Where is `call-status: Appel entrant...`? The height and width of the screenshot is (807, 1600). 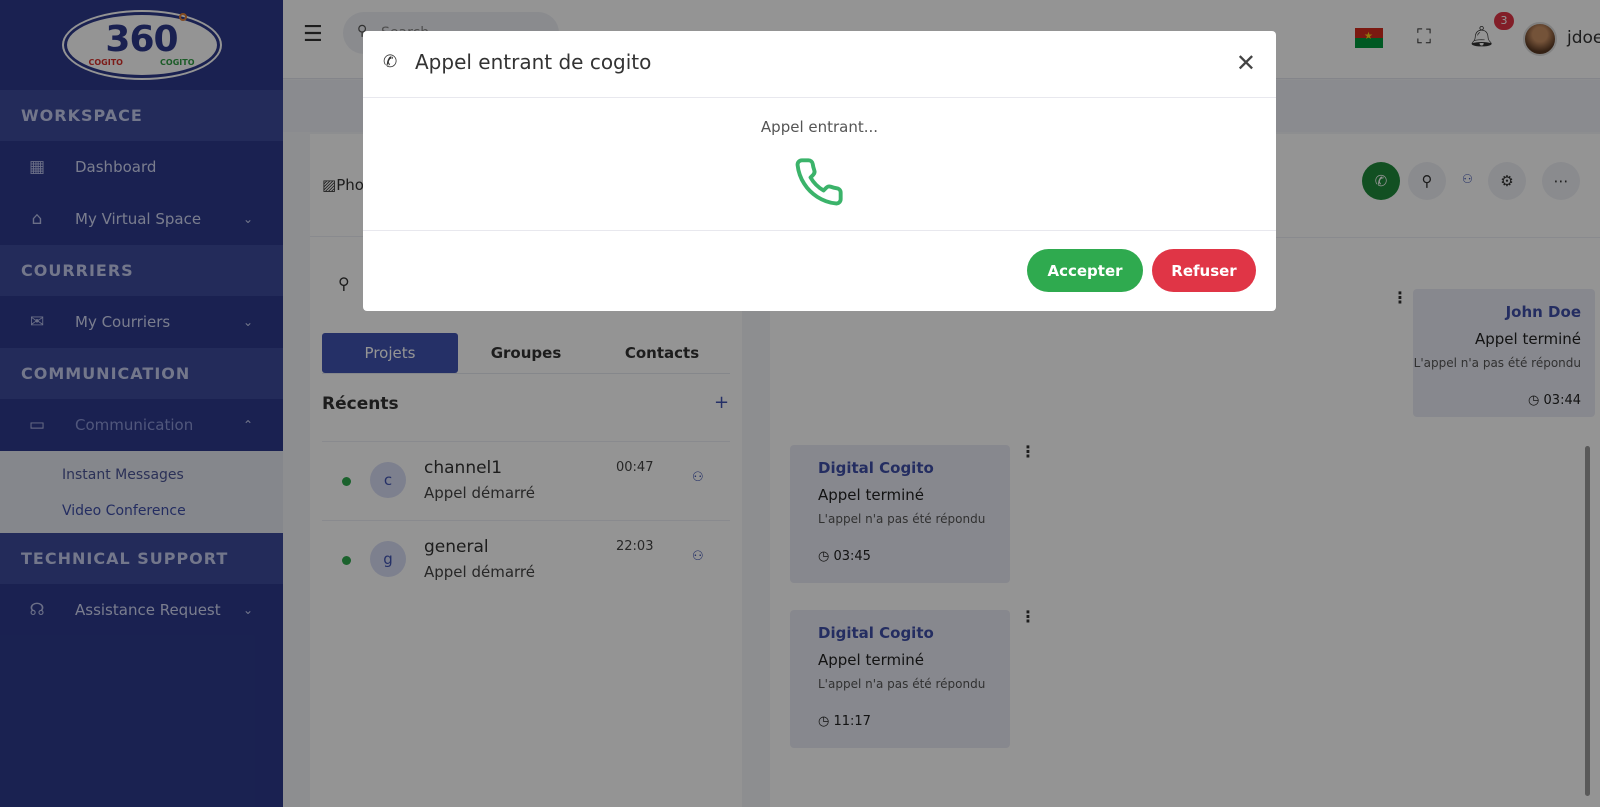
call-status: Appel entrant... is located at coordinates (819, 127).